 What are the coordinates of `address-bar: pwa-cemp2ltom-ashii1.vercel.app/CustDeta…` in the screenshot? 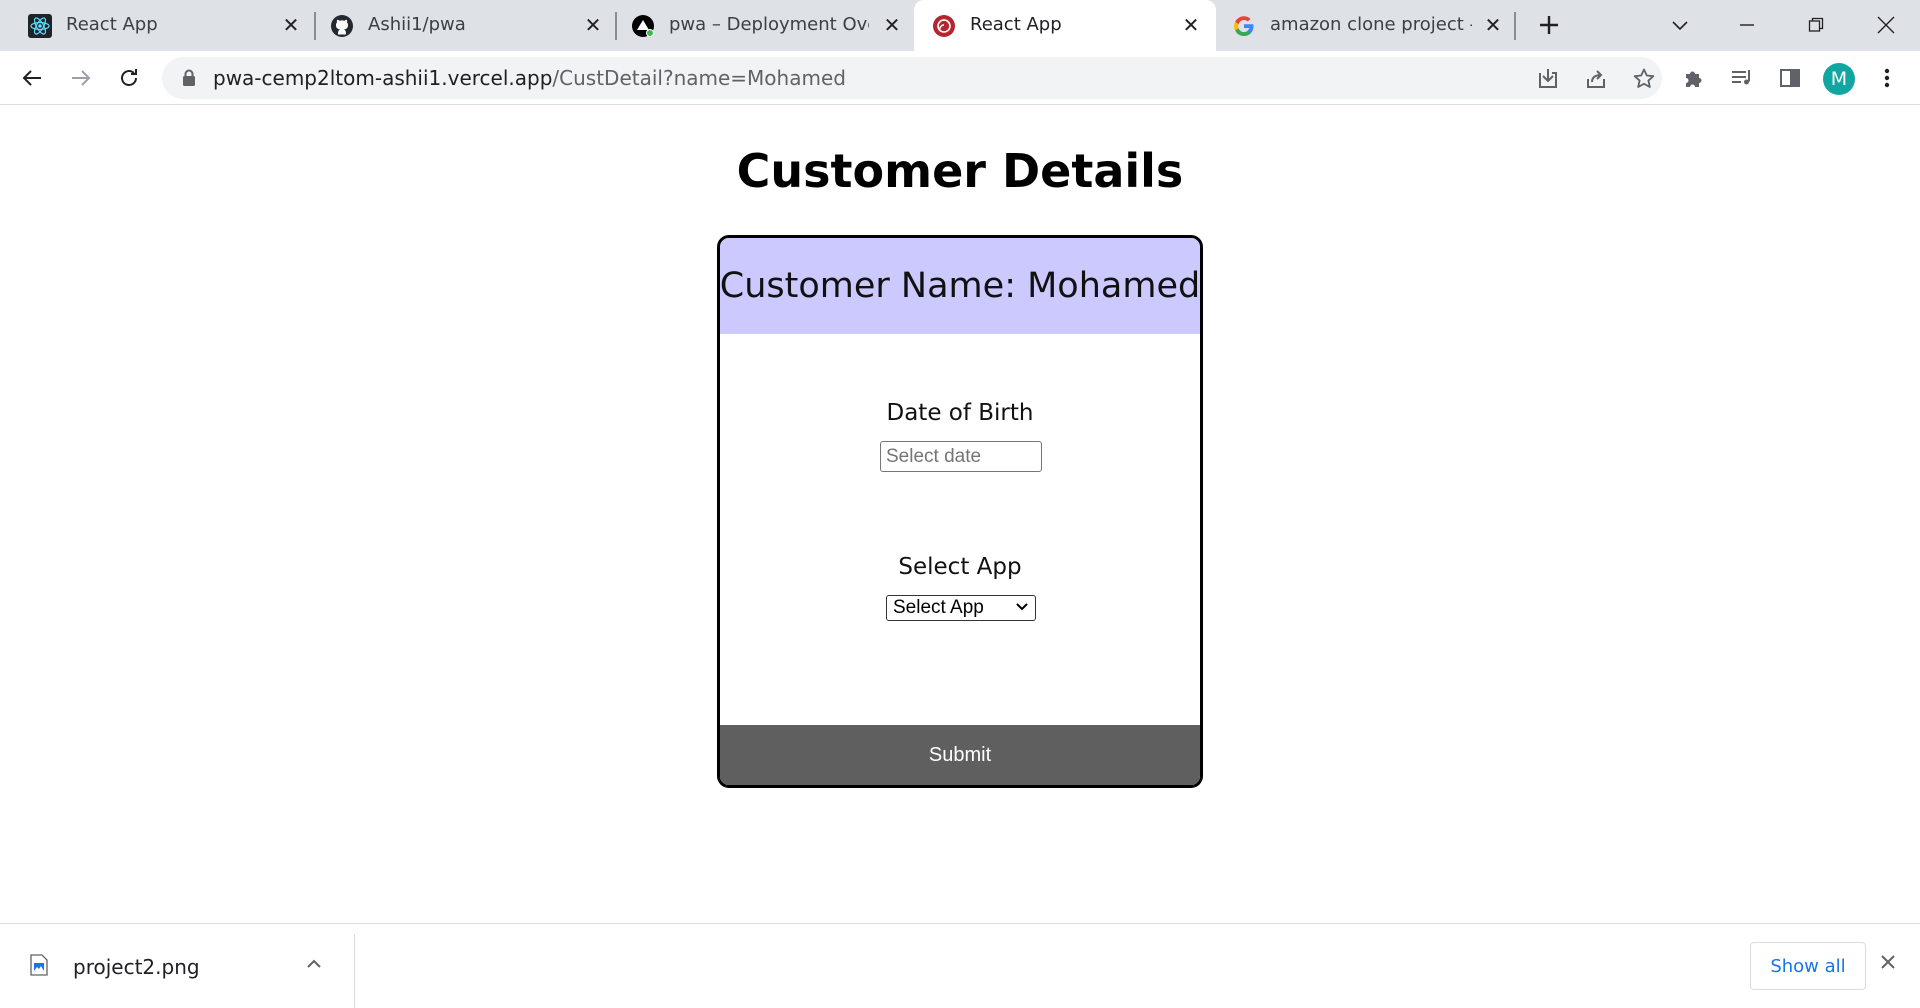 It's located at (912, 78).